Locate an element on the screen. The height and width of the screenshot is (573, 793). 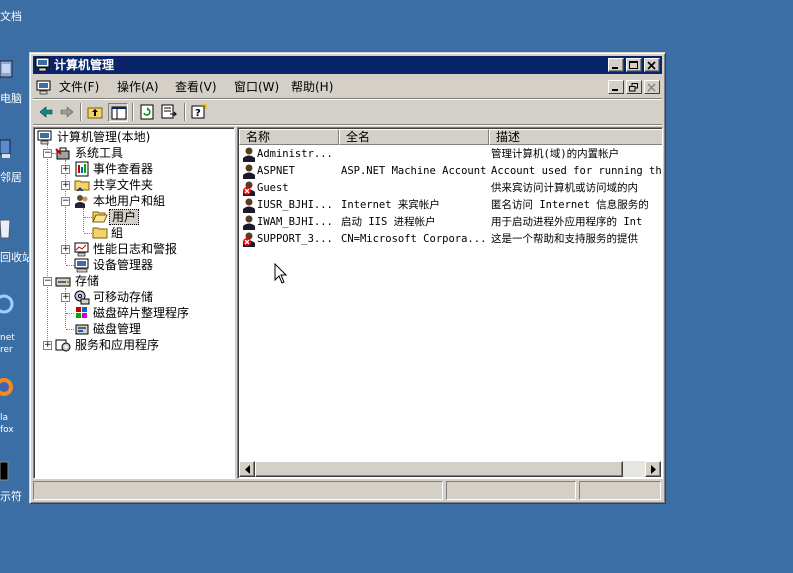
computer-icon is located at coordinates (44, 137).